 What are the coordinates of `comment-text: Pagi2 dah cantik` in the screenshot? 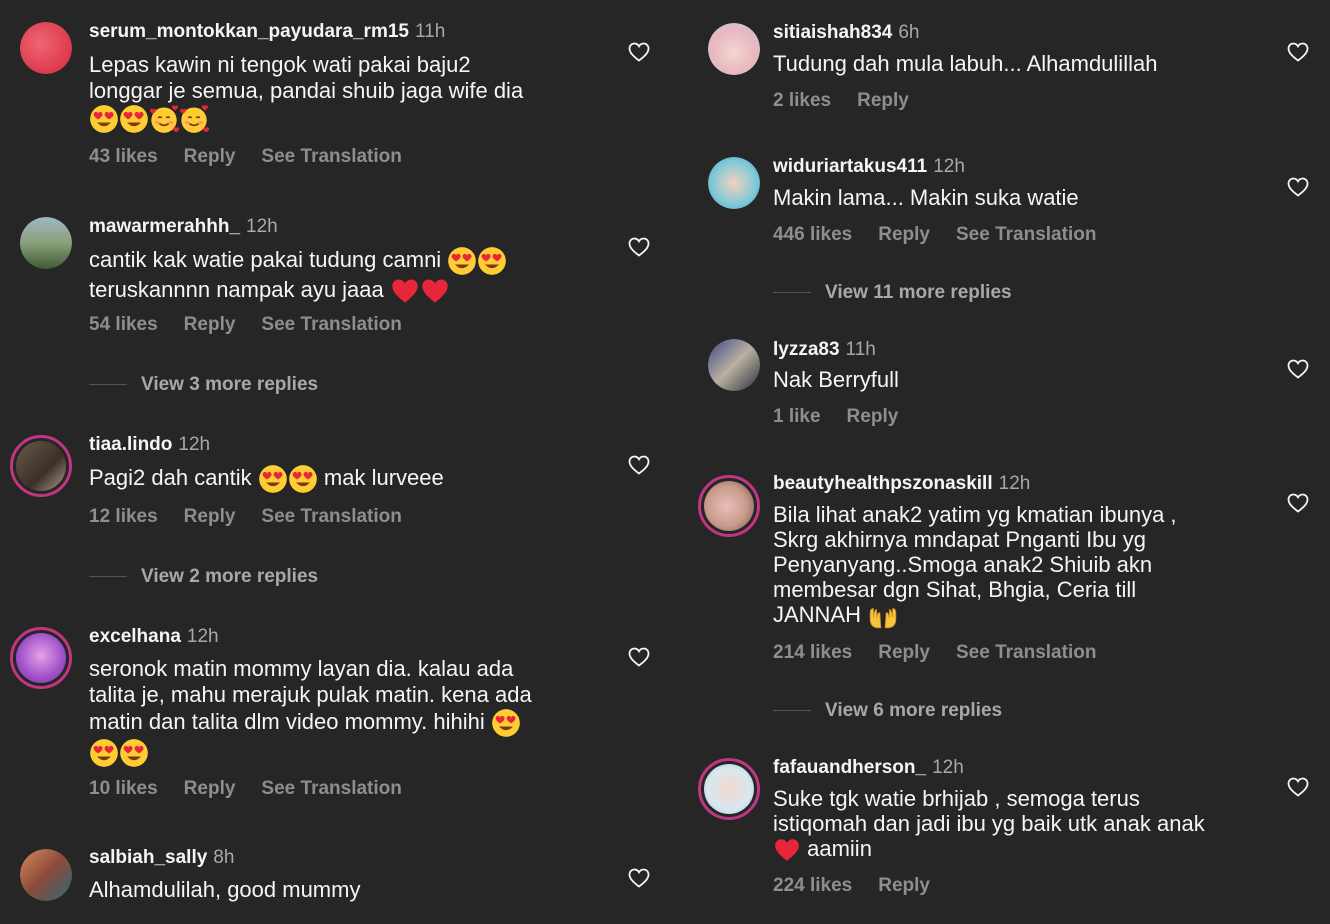 It's located at (170, 477).